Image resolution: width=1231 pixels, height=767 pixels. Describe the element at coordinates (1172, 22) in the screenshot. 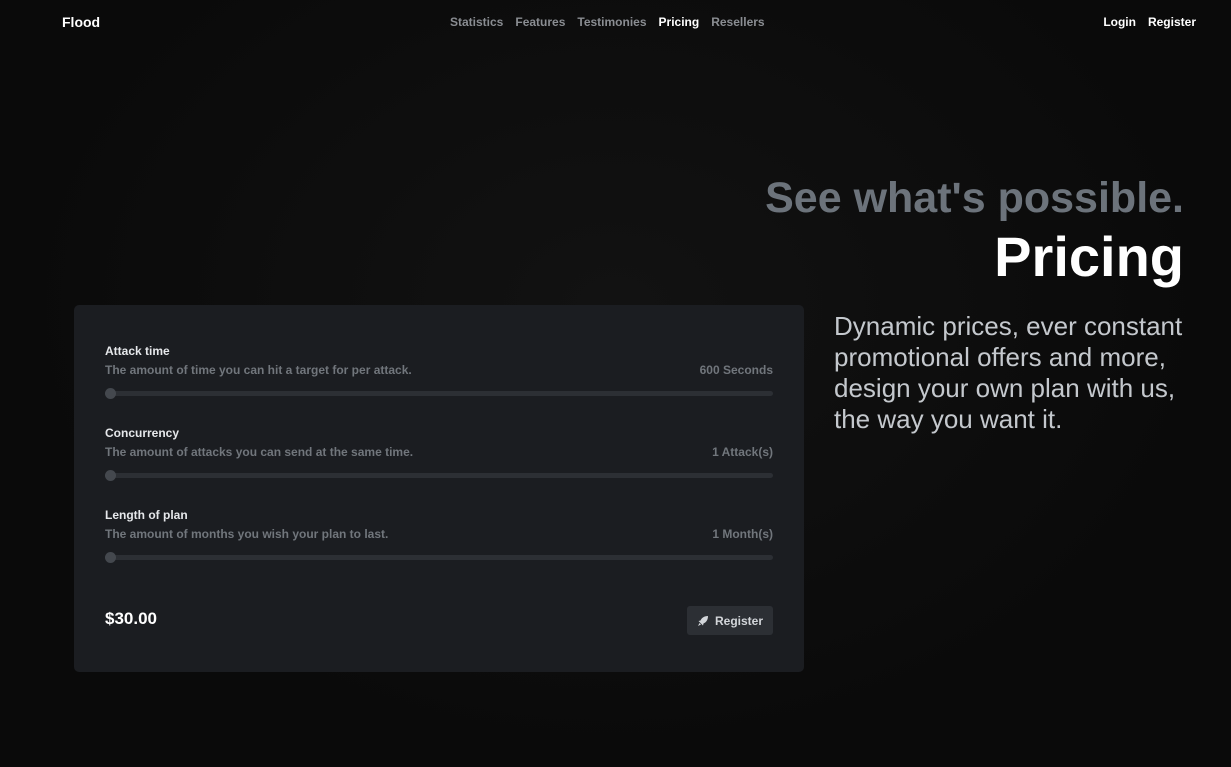

I see `register-link: Register` at that location.